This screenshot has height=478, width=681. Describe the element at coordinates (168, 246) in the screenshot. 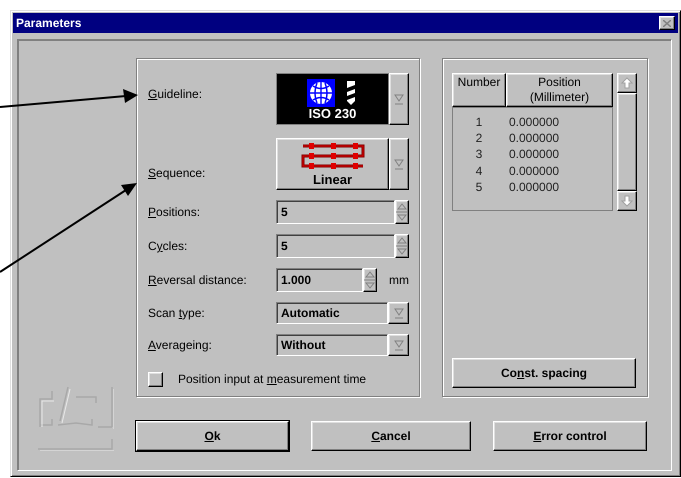

I see `field-label: Cycles:` at that location.